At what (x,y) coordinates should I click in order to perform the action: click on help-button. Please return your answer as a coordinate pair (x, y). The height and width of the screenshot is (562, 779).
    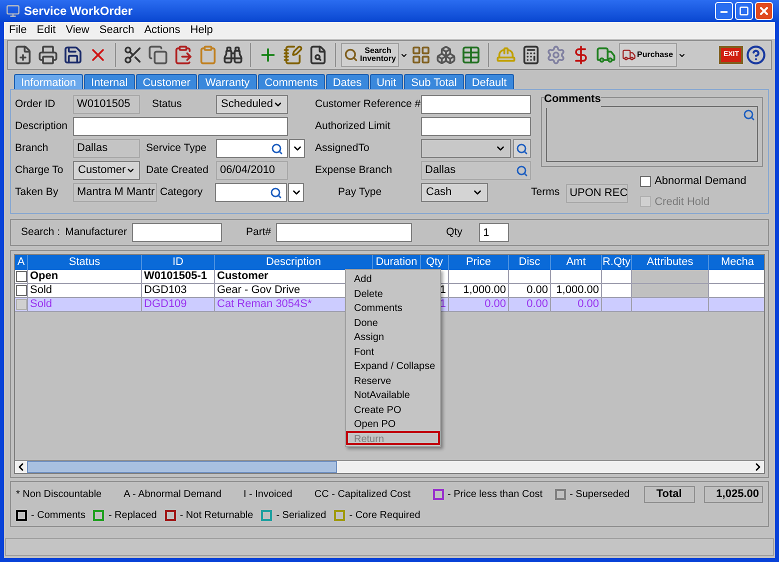
    Looking at the image, I should click on (756, 55).